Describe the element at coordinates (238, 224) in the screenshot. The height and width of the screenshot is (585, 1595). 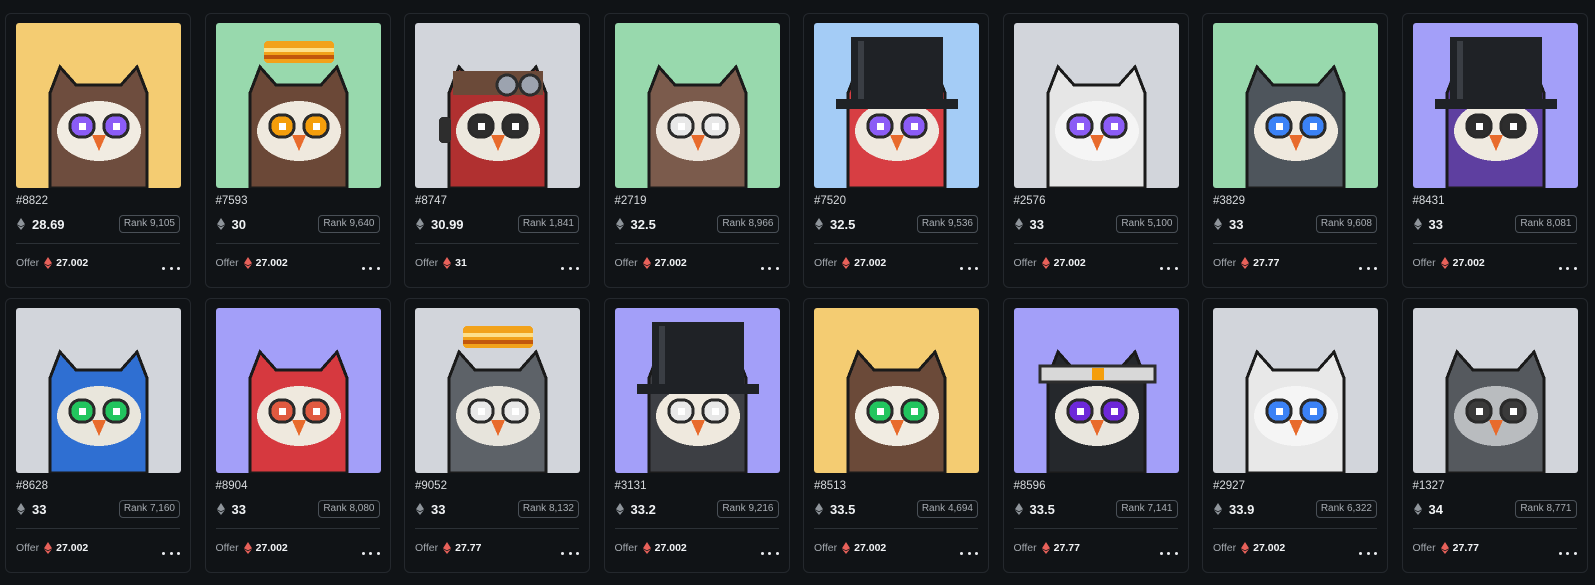
I see `price: 30` at that location.